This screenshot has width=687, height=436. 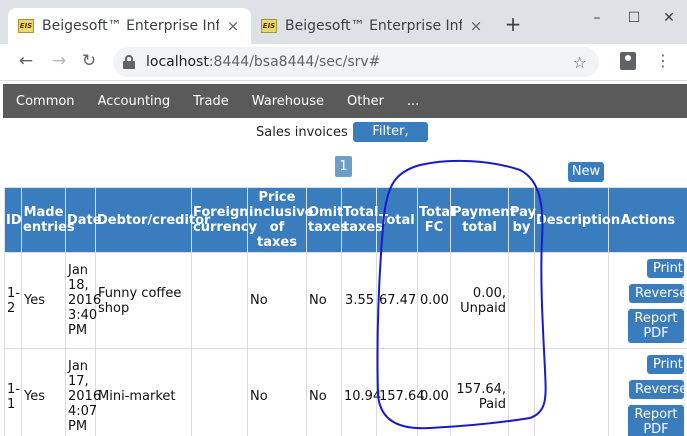 What do you see at coordinates (152, 220) in the screenshot?
I see `col-debtor-creditor: Debtor/creditor` at bounding box center [152, 220].